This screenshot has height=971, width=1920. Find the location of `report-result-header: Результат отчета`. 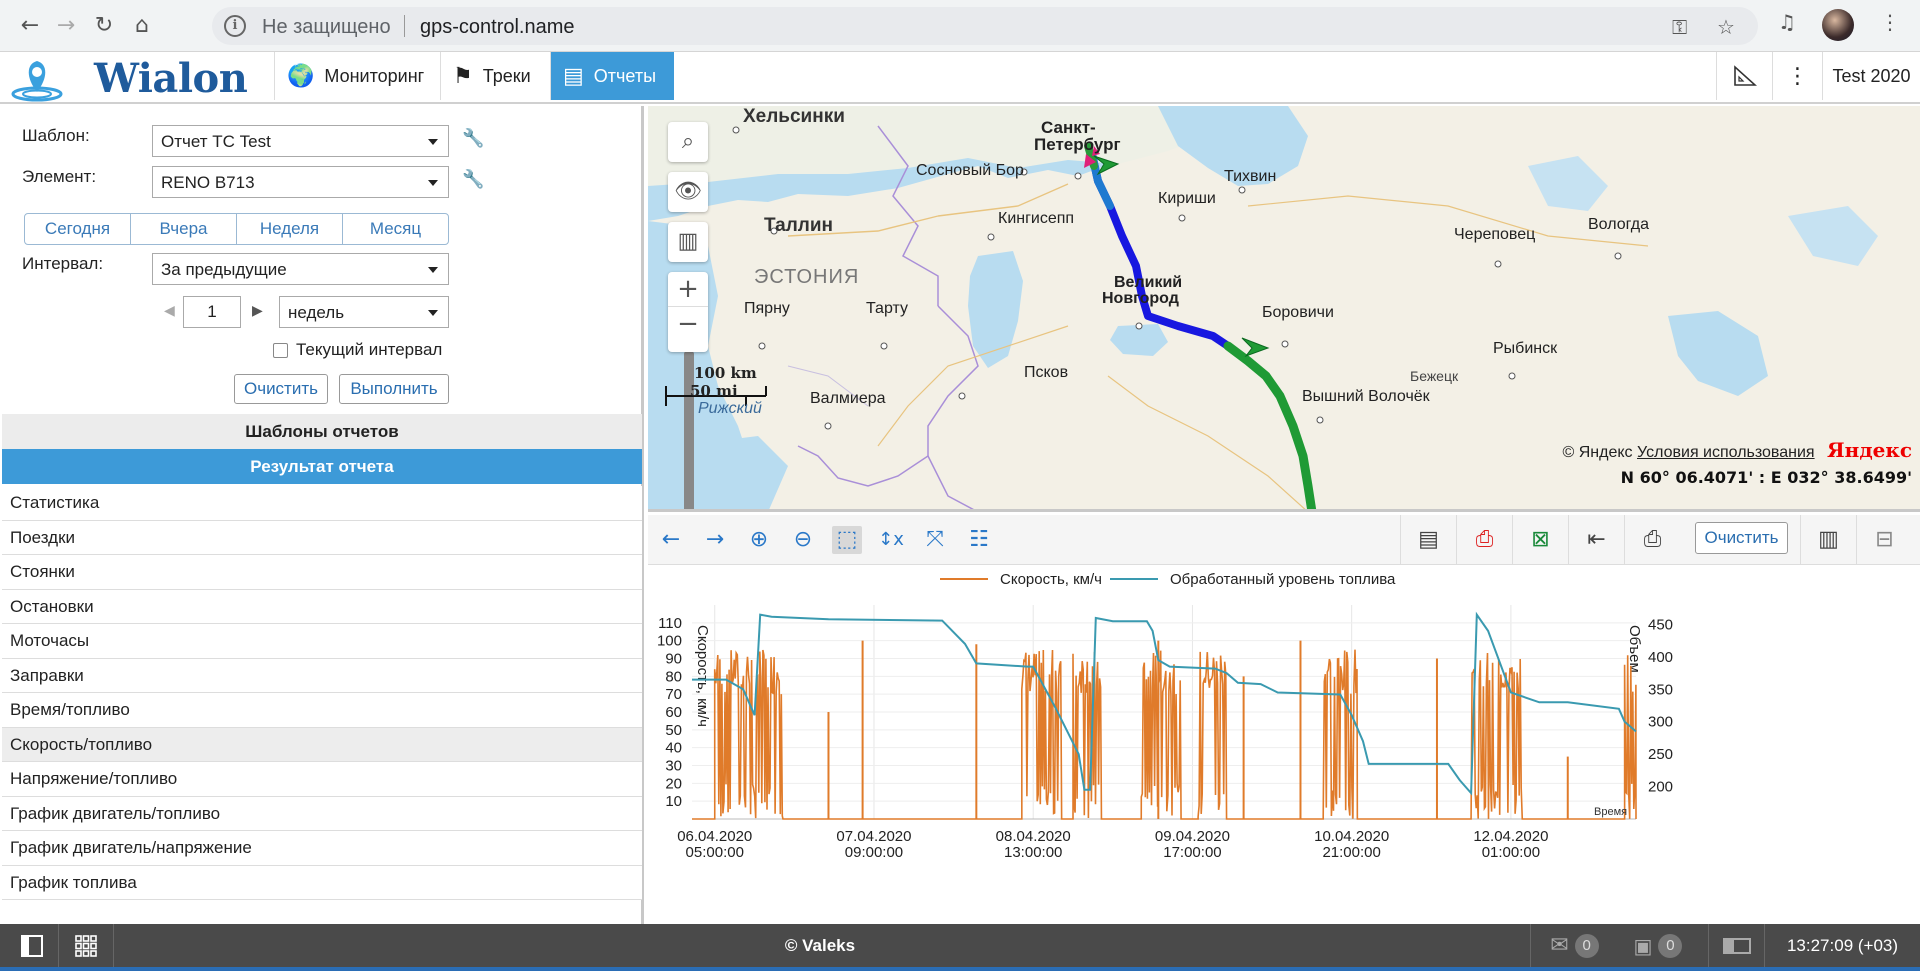

report-result-header: Результат отчета is located at coordinates (322, 466).